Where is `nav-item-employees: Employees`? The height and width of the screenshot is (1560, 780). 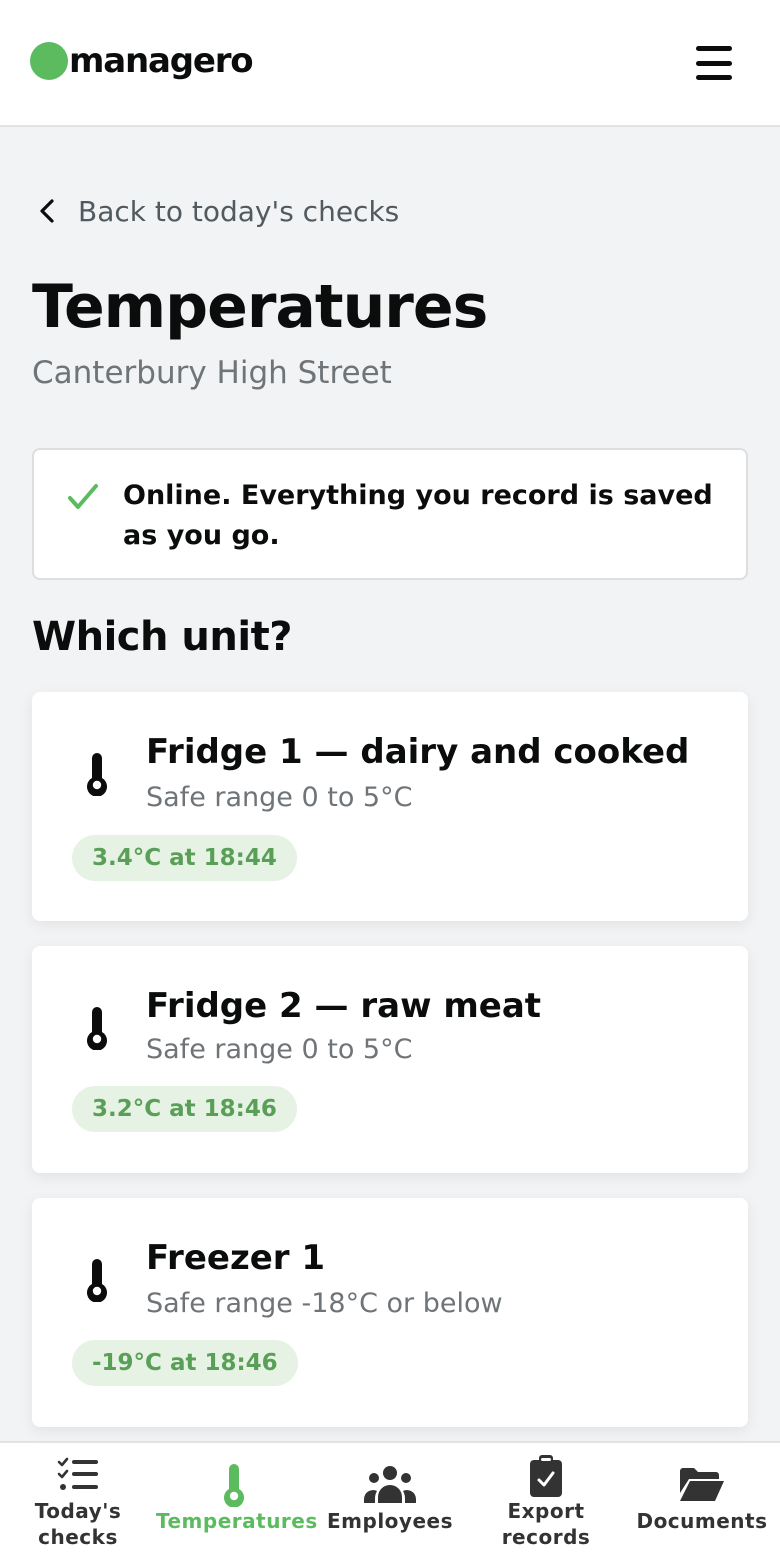
nav-item-employees: Employees is located at coordinates (390, 1501).